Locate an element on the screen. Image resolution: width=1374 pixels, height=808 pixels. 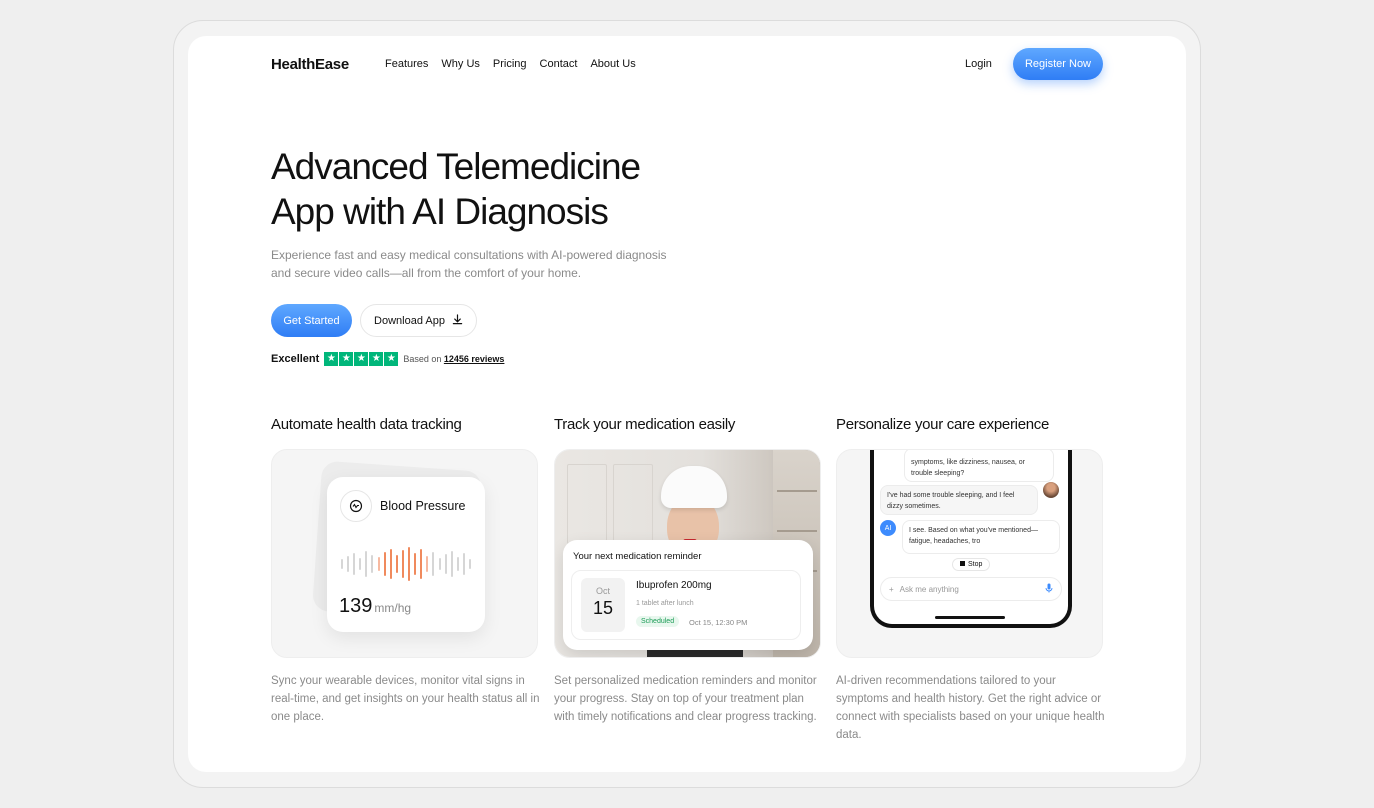
reviews-text: Based on 12456 reviews is located at coordinates (453, 359).